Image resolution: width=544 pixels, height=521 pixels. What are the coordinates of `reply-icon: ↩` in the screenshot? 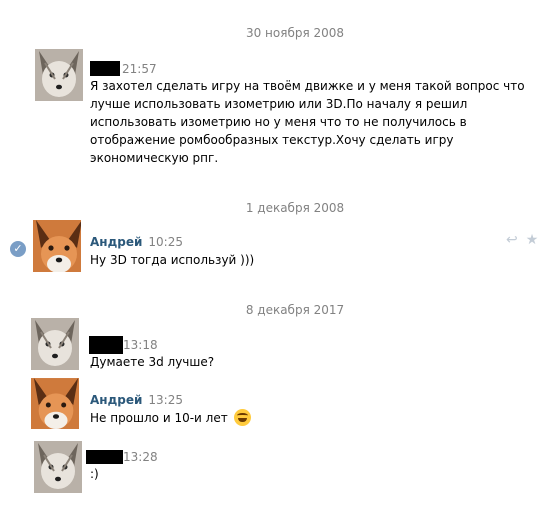 It's located at (512, 240).